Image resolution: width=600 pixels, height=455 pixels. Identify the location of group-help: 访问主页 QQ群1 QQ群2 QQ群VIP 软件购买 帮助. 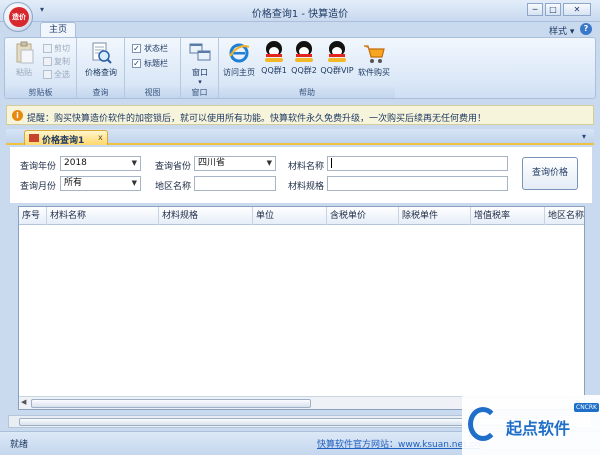
(307, 68).